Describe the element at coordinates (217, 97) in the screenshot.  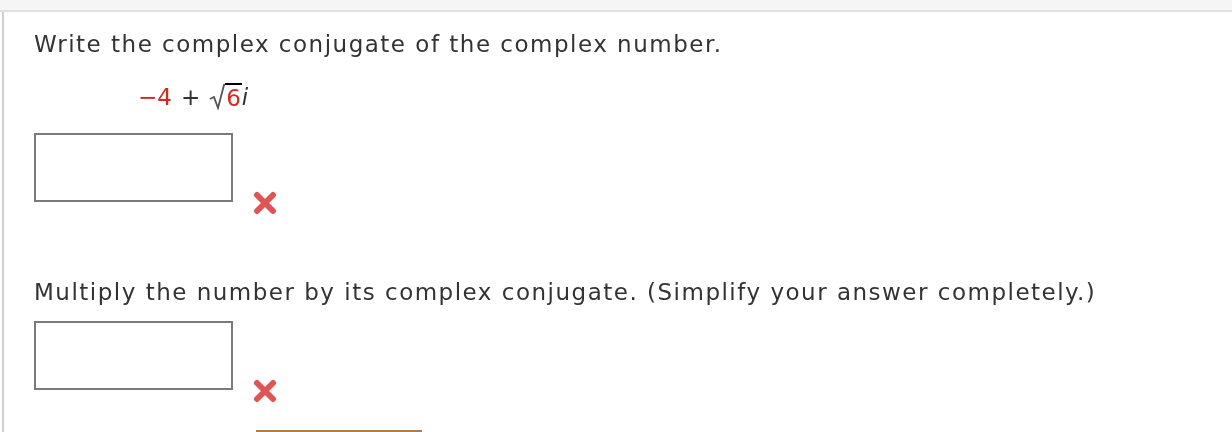
I see `radical-sign-icon` at that location.